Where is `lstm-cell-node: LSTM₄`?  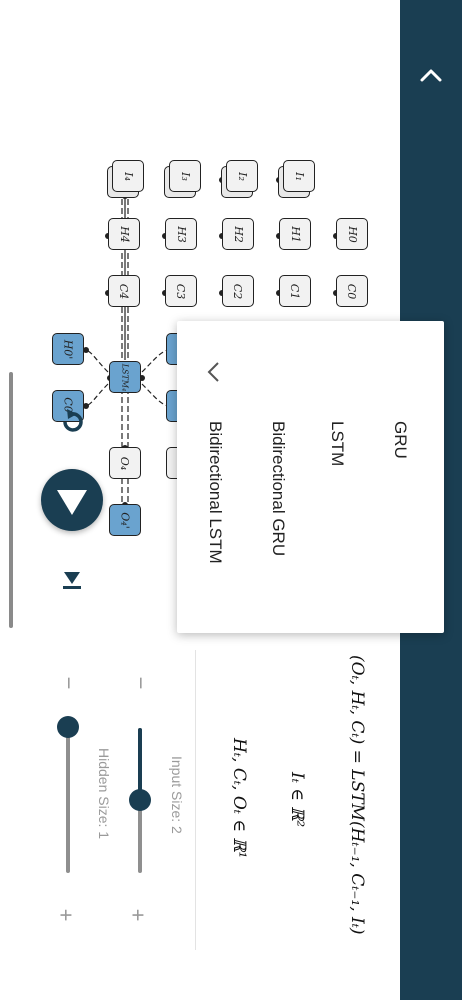
lstm-cell-node: LSTM₄ is located at coordinates (125, 377).